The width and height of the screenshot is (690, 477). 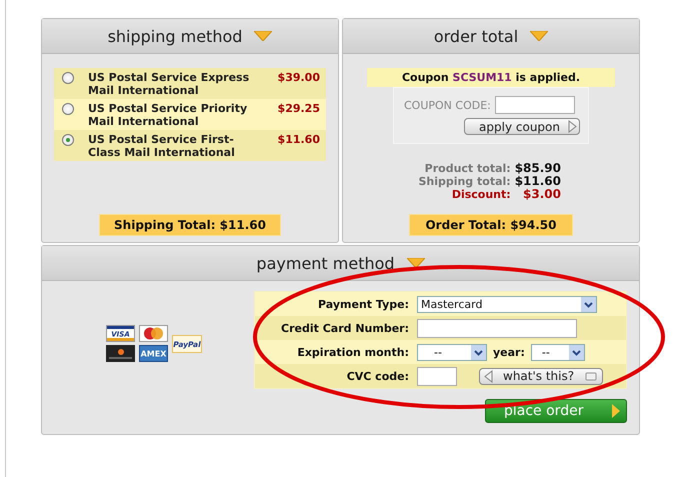 I want to click on shipping-option: US Postal Service First-Class Mail International $11.60, so click(x=190, y=145).